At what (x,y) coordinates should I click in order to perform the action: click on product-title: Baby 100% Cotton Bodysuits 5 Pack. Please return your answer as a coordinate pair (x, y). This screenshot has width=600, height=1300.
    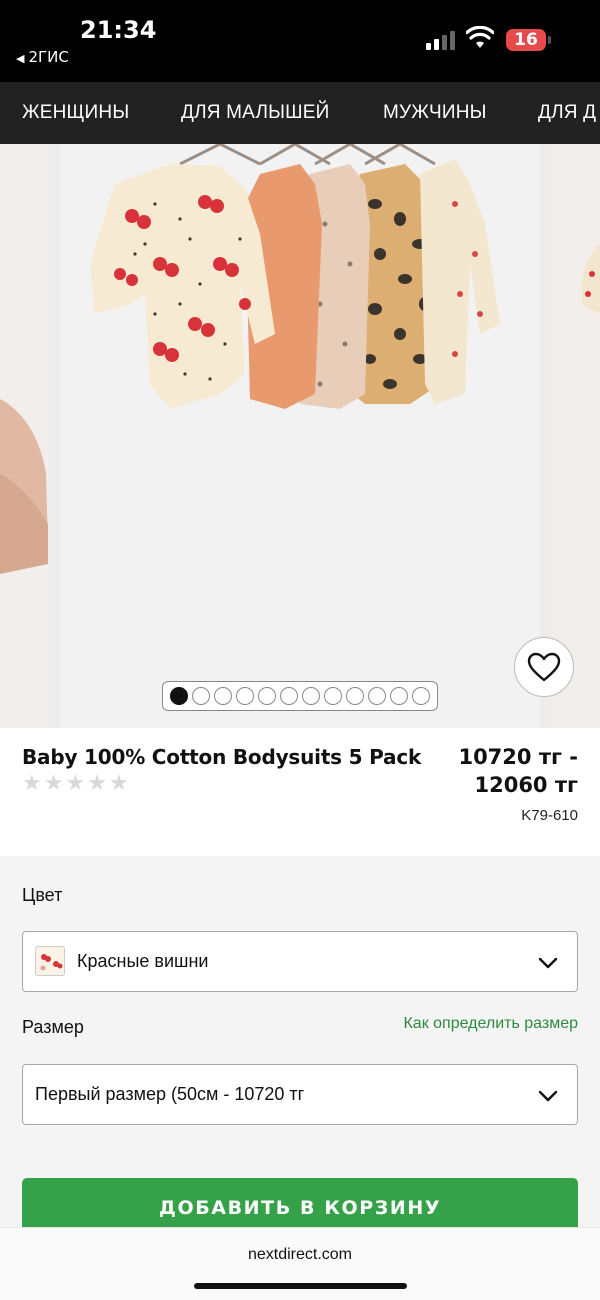
    Looking at the image, I should click on (222, 757).